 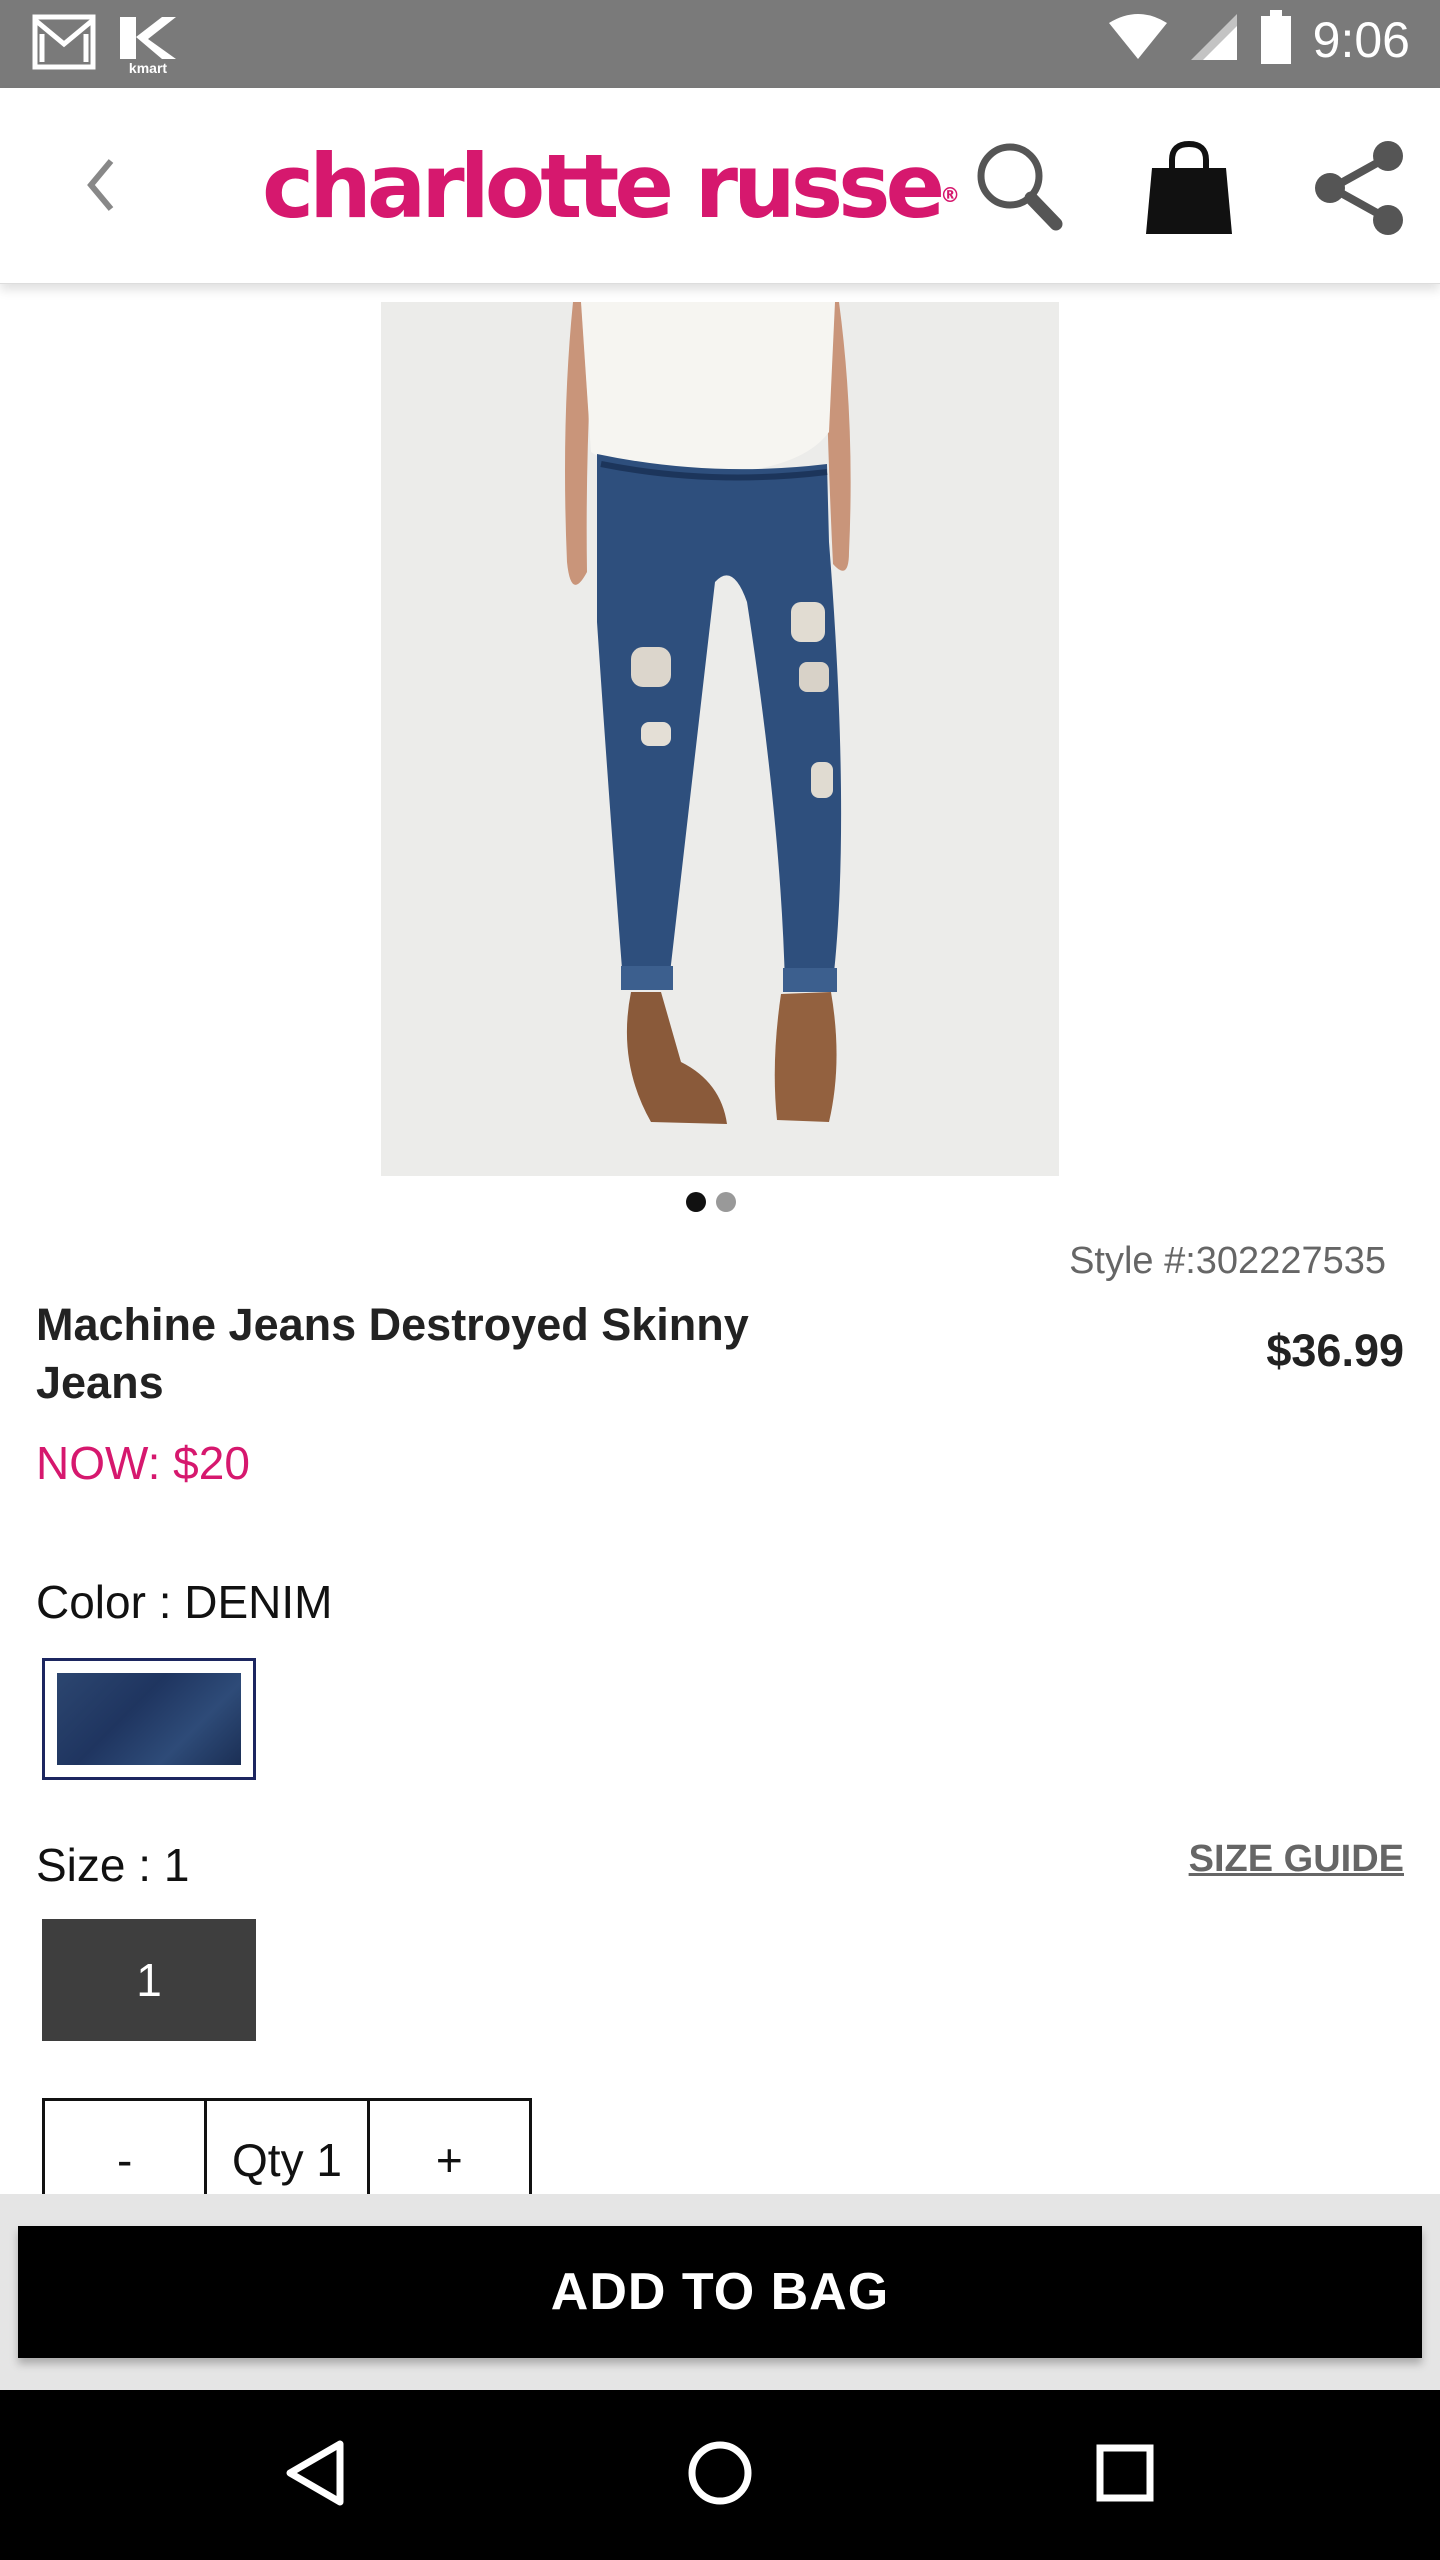 What do you see at coordinates (1361, 39) in the screenshot?
I see `clock: 9:06` at bounding box center [1361, 39].